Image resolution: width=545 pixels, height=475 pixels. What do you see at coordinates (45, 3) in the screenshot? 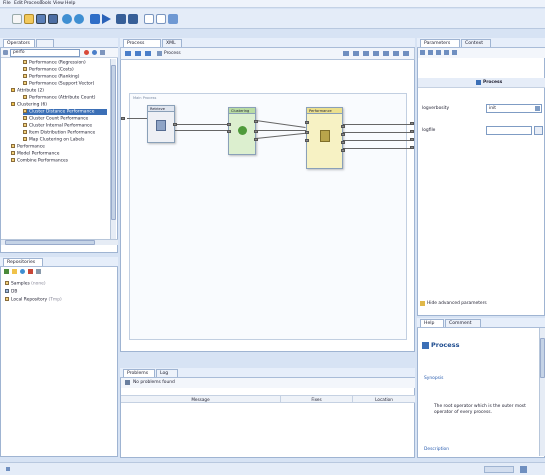
I see `menu-tools: Tools` at bounding box center [45, 3].